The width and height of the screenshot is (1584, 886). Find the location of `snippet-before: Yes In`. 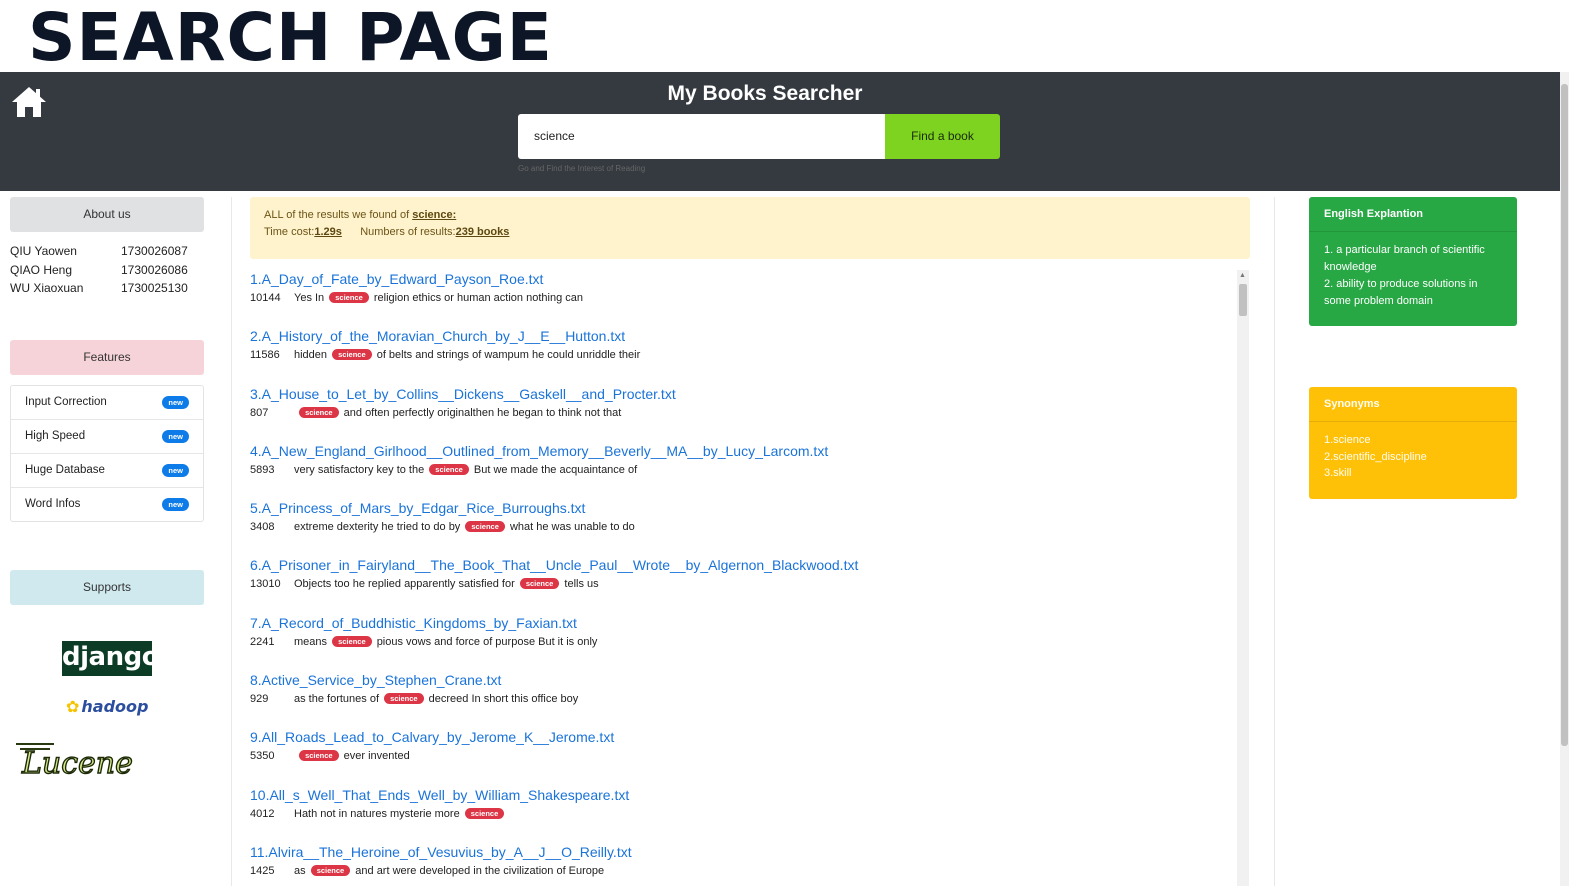

snippet-before: Yes In is located at coordinates (309, 298).